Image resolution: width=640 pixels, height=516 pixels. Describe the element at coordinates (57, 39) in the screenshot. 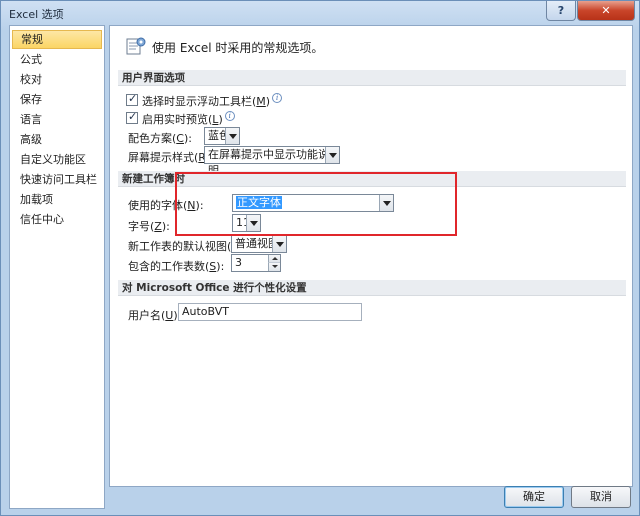

I see `sidebar-item-general: 常规` at that location.